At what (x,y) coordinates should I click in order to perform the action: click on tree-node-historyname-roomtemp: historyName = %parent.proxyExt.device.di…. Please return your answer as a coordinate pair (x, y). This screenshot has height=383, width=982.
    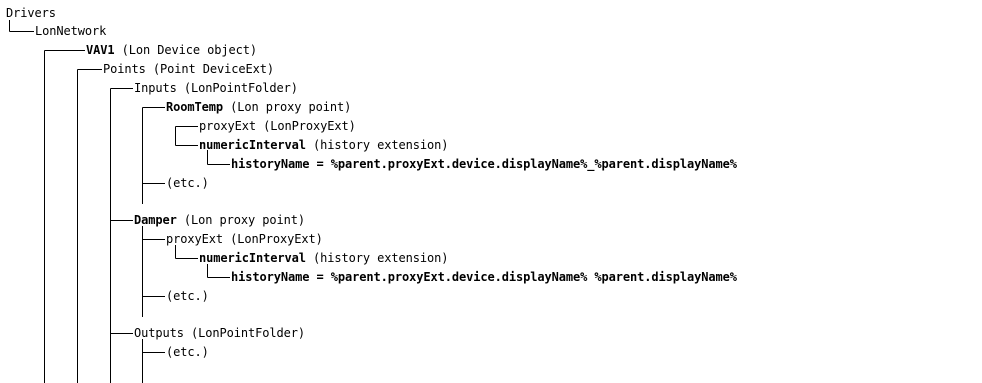
    Looking at the image, I should click on (484, 164).